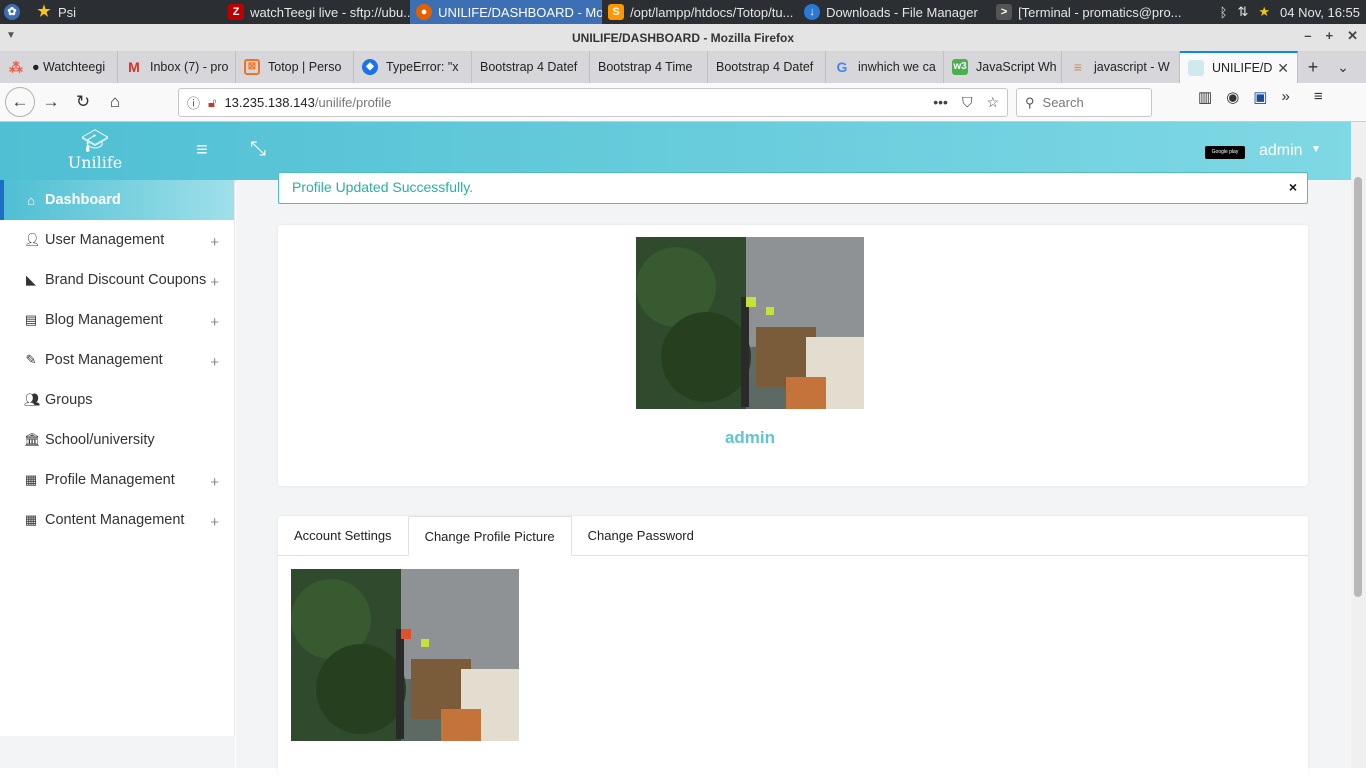  Describe the element at coordinates (59, 67) in the screenshot. I see `browser-tab: ⁂ ● Watchteegi` at that location.